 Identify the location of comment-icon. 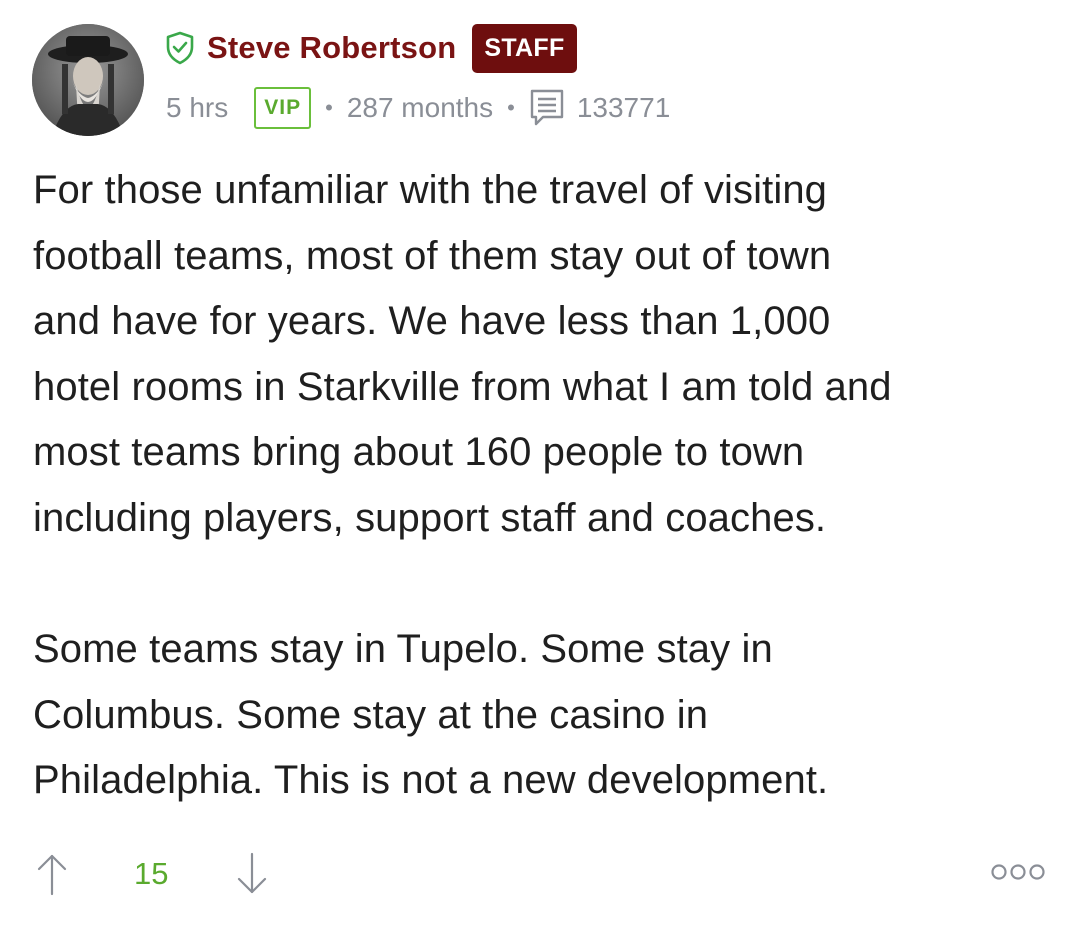
(547, 108).